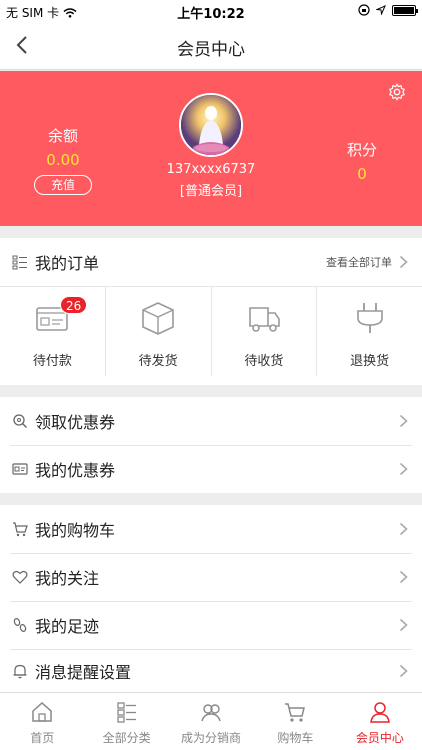  What do you see at coordinates (67, 578) in the screenshot?
I see `my-follow-label: 我的关注` at bounding box center [67, 578].